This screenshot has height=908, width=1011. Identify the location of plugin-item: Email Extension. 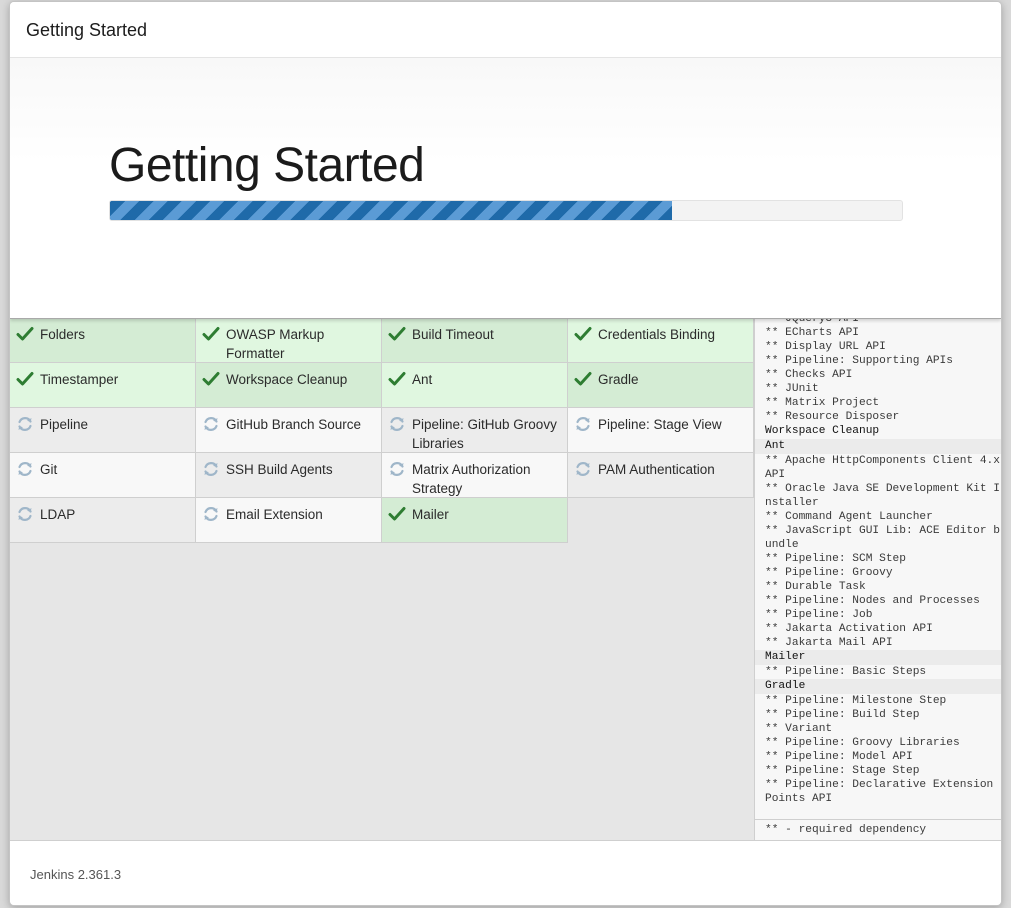
(289, 520).